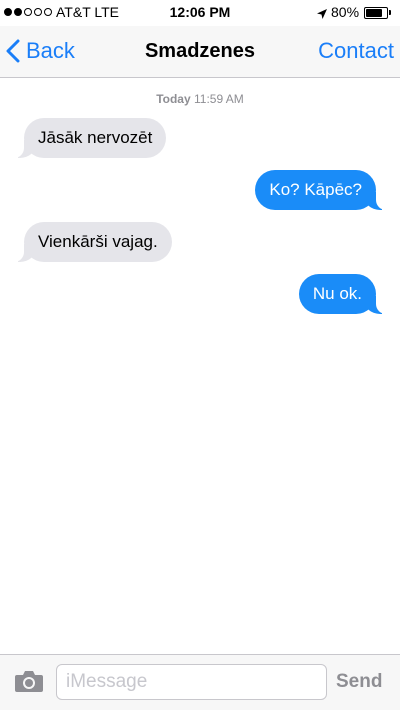 The image size is (400, 710). I want to click on timestamp-day: Today, so click(173, 99).